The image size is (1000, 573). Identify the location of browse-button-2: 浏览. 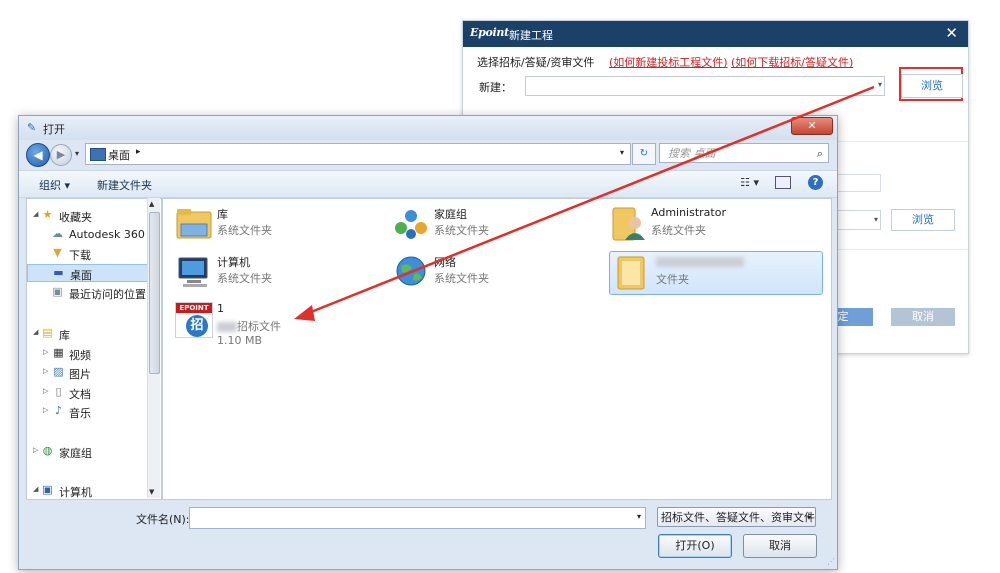
(923, 220).